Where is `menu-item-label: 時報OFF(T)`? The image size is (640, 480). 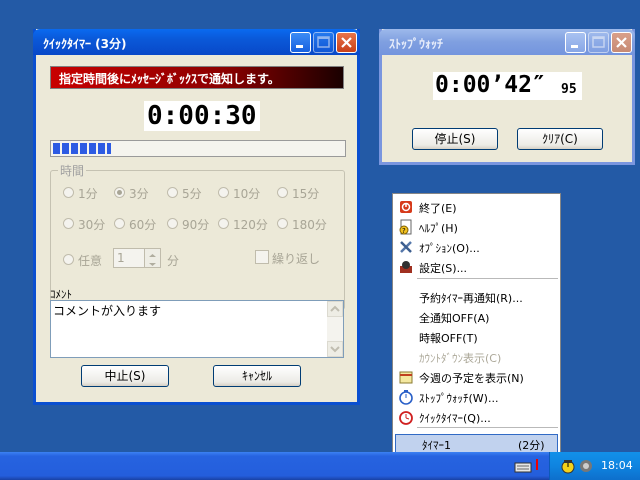 menu-item-label: 時報OFF(T) is located at coordinates (448, 338).